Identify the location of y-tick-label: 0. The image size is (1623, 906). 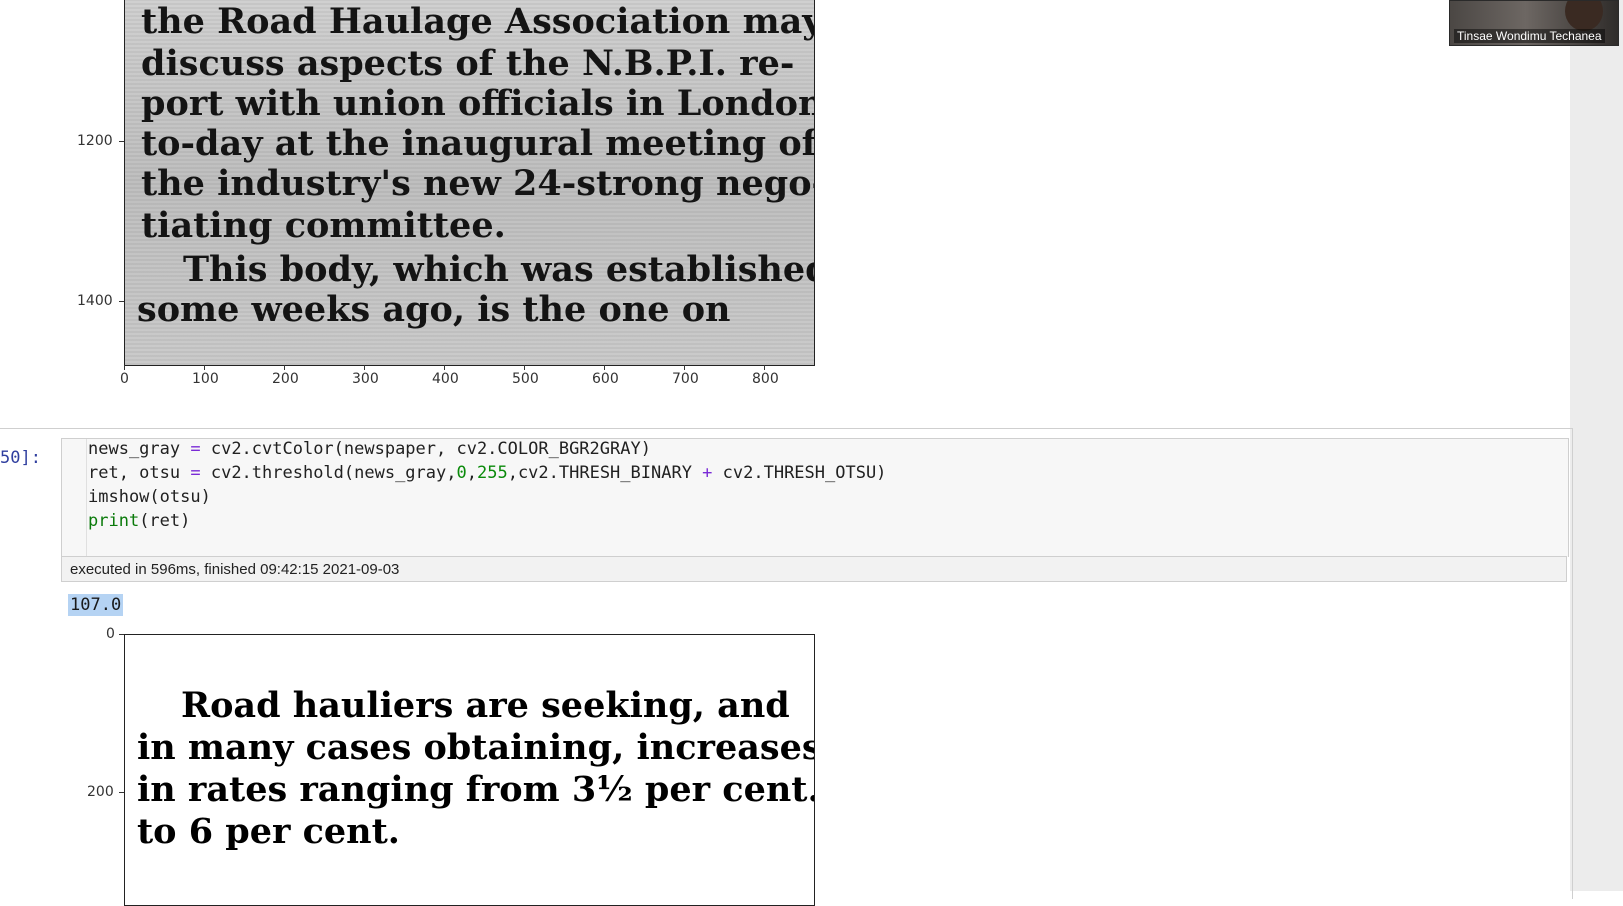
(110, 634).